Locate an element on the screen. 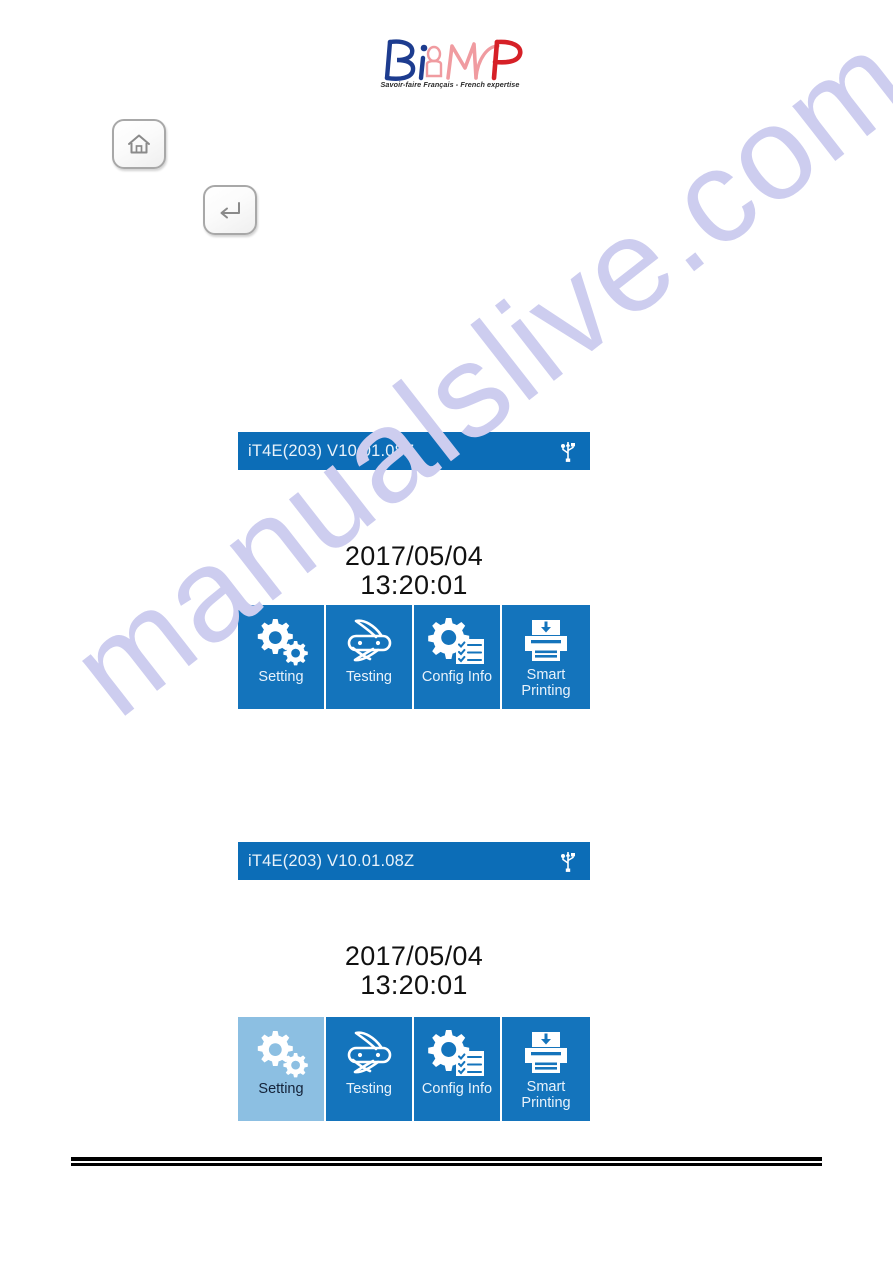 Image resolution: width=893 pixels, height=1263 pixels. footer-divider is located at coordinates (446, 1161).